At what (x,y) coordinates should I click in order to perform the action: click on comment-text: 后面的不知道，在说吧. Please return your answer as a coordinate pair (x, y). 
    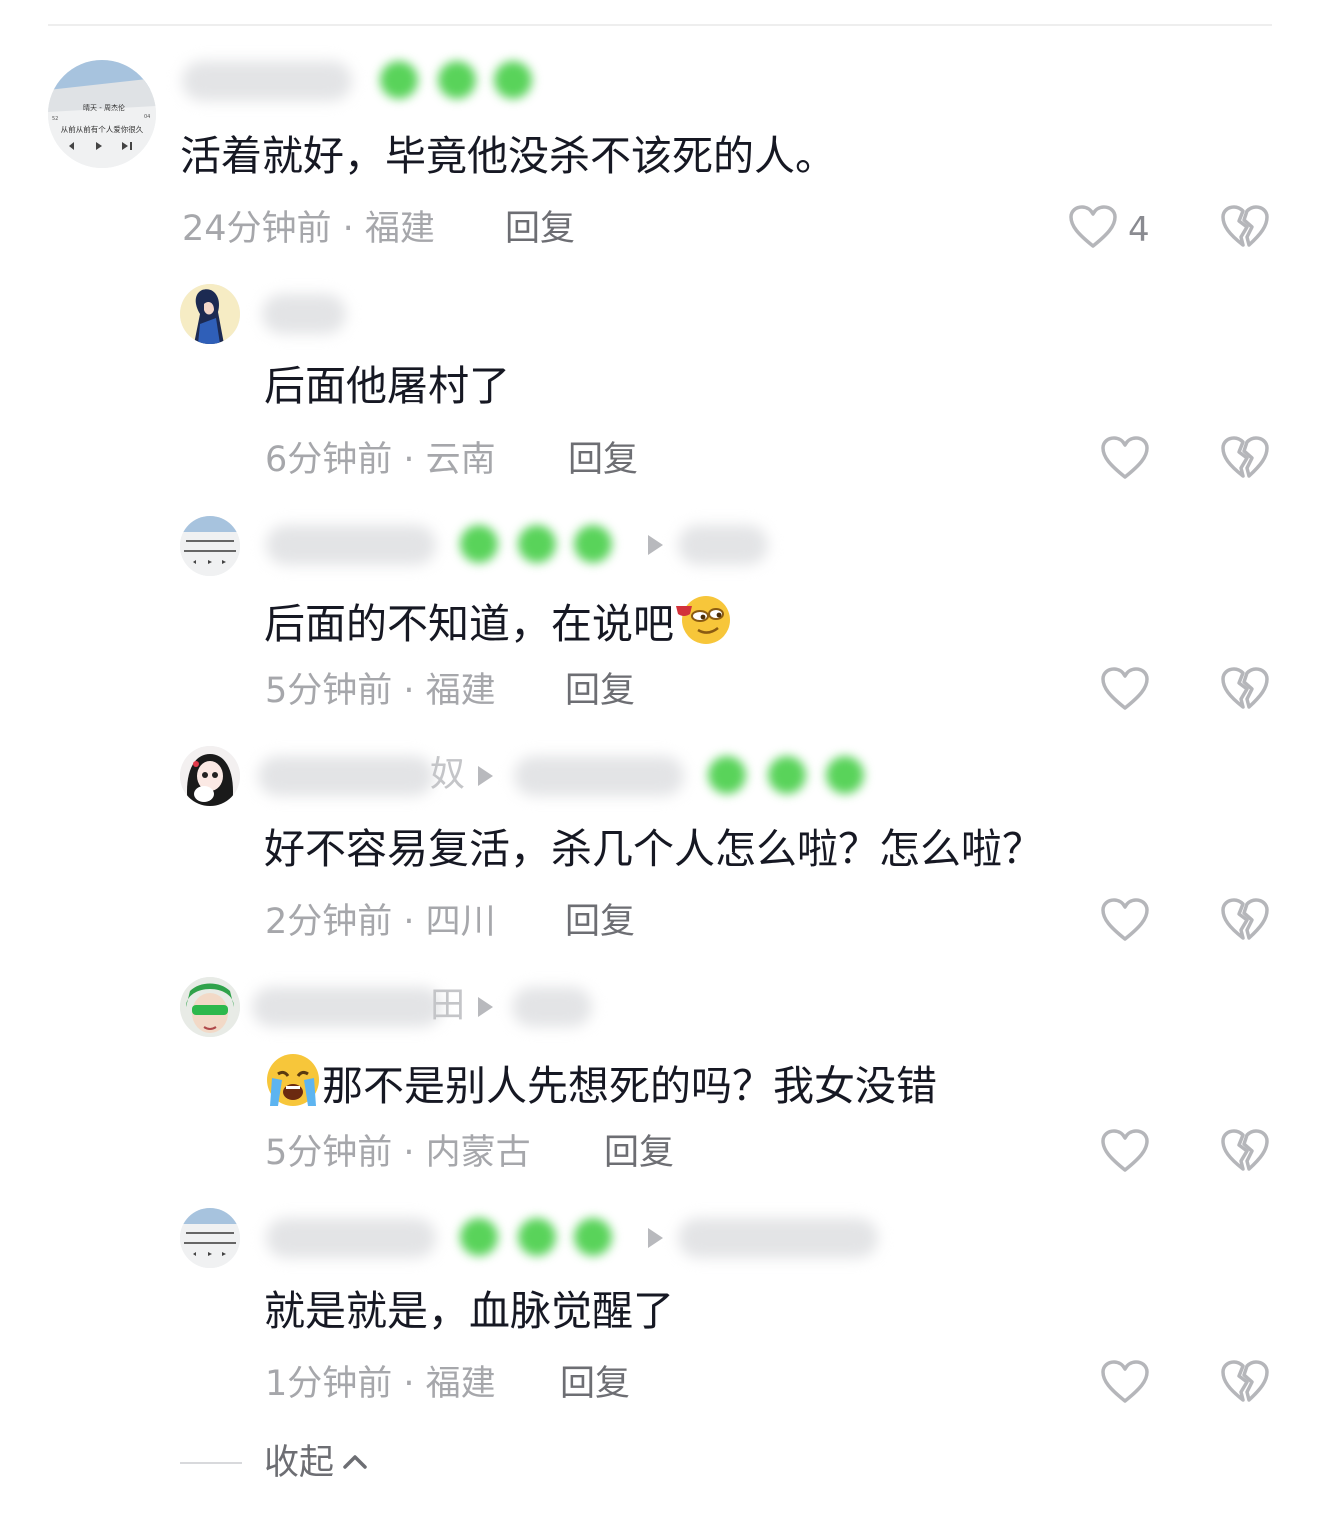
    Looking at the image, I should click on (499, 621).